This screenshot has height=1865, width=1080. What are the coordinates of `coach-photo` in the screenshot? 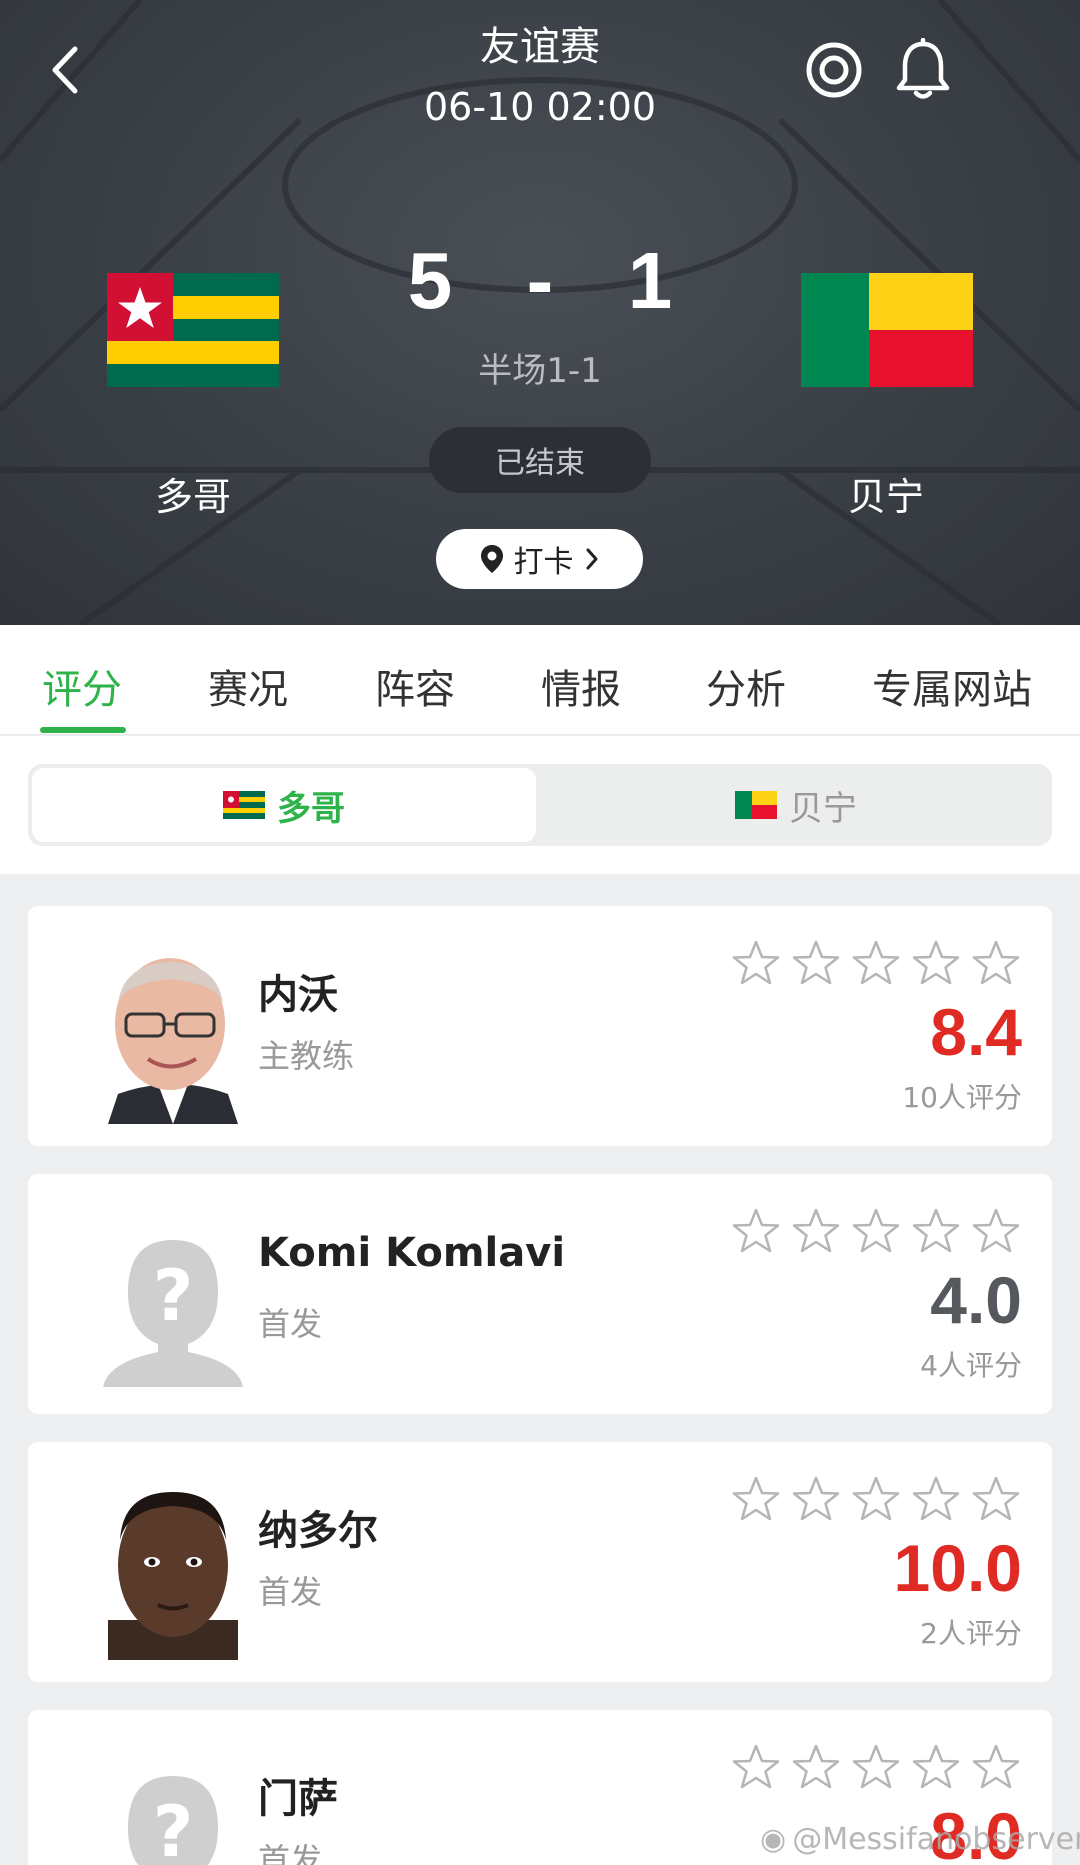 It's located at (173, 1041).